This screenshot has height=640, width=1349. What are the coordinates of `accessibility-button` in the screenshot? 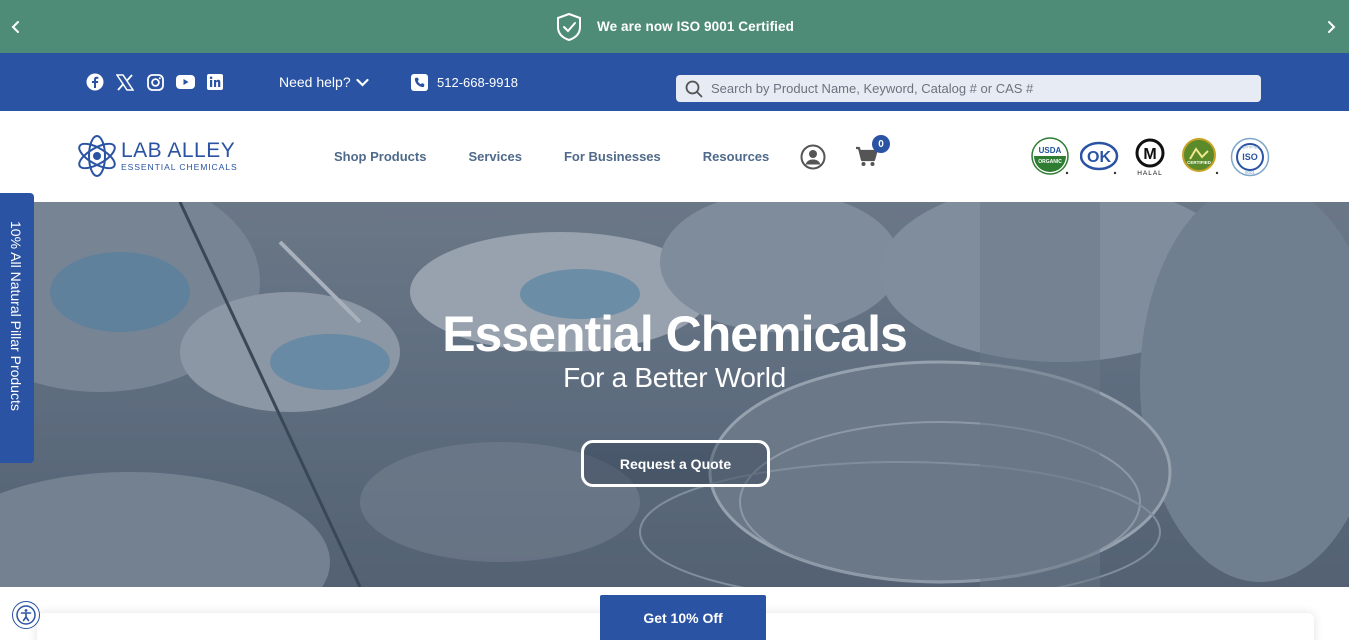 It's located at (26, 615).